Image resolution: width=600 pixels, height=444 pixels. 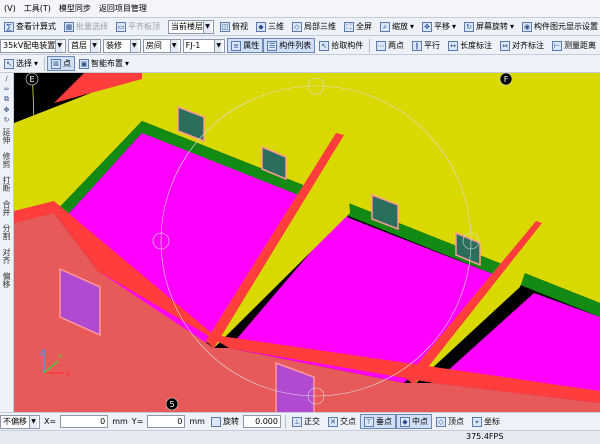 I want to click on rotate-input: 0.000, so click(x=261, y=421).